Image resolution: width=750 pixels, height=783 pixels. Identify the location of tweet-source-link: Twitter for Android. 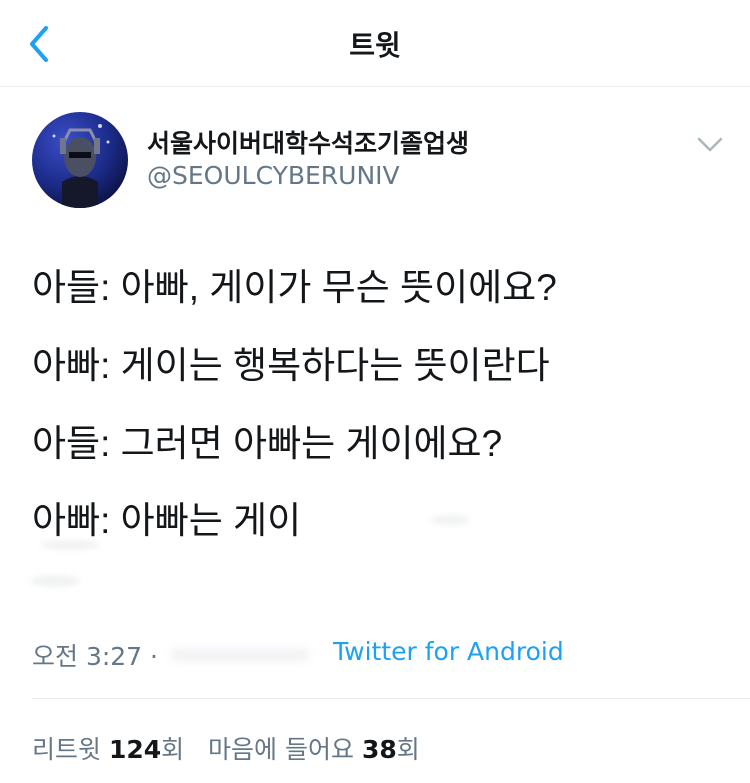
(448, 651).